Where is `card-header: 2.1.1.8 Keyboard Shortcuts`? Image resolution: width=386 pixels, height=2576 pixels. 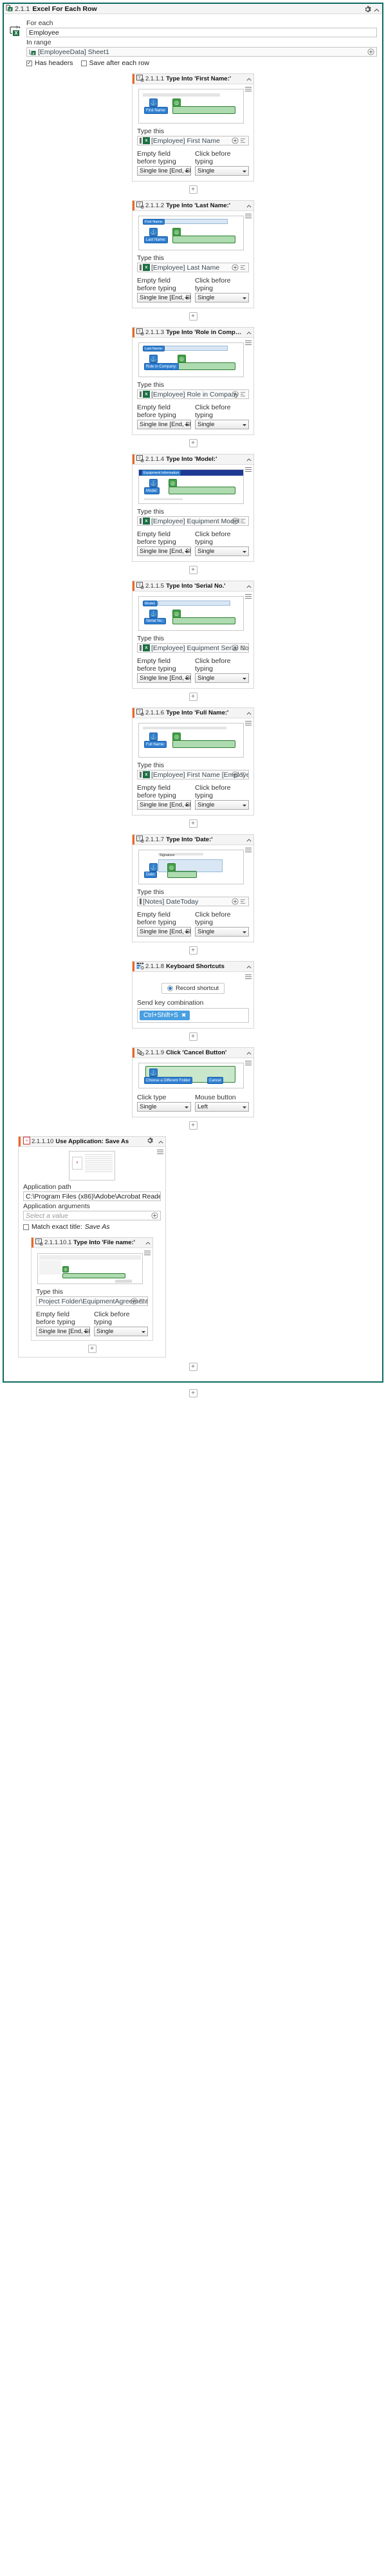
card-header: 2.1.1.8 Keyboard Shortcuts is located at coordinates (193, 967).